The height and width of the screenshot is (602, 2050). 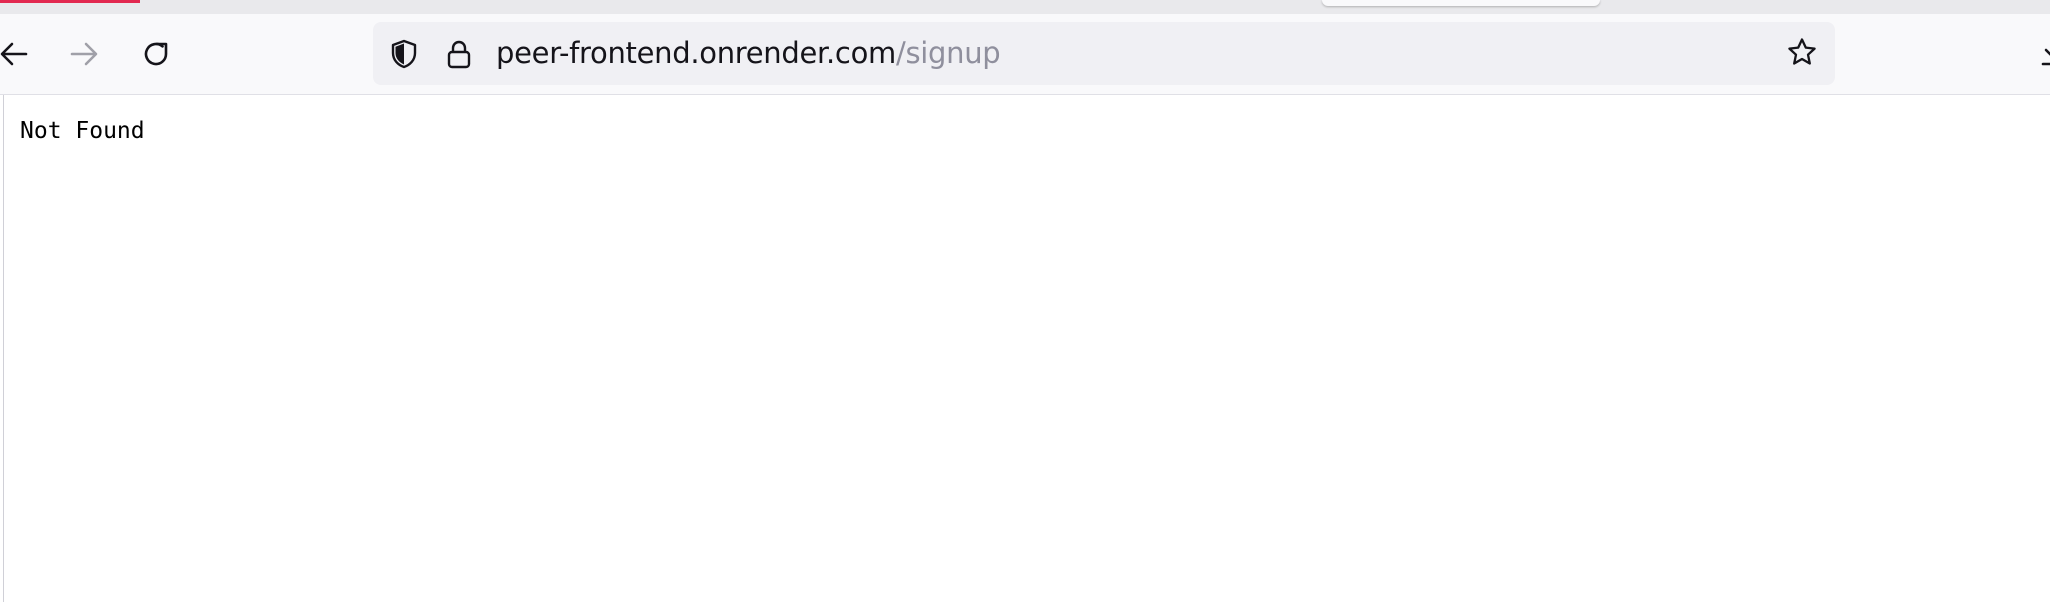 I want to click on arrow-left-icon, so click(x=15, y=54).